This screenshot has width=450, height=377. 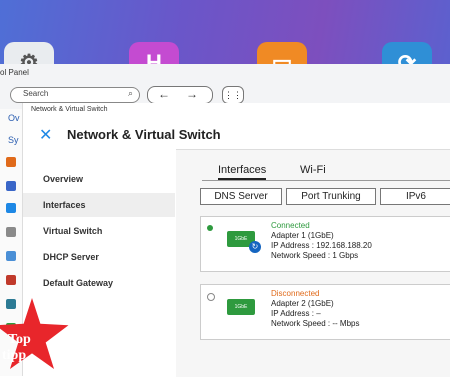 I want to click on search-input: Search ⌕, so click(x=75, y=95).